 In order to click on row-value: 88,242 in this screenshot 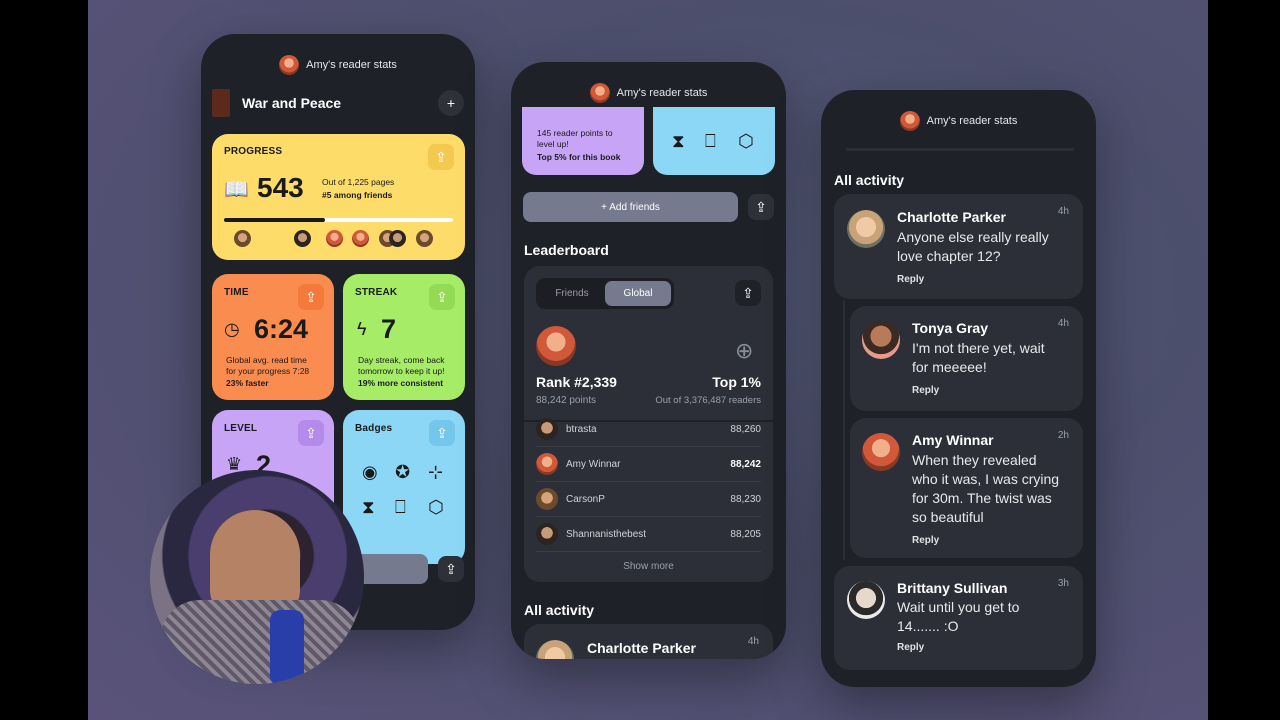, I will do `click(745, 464)`.